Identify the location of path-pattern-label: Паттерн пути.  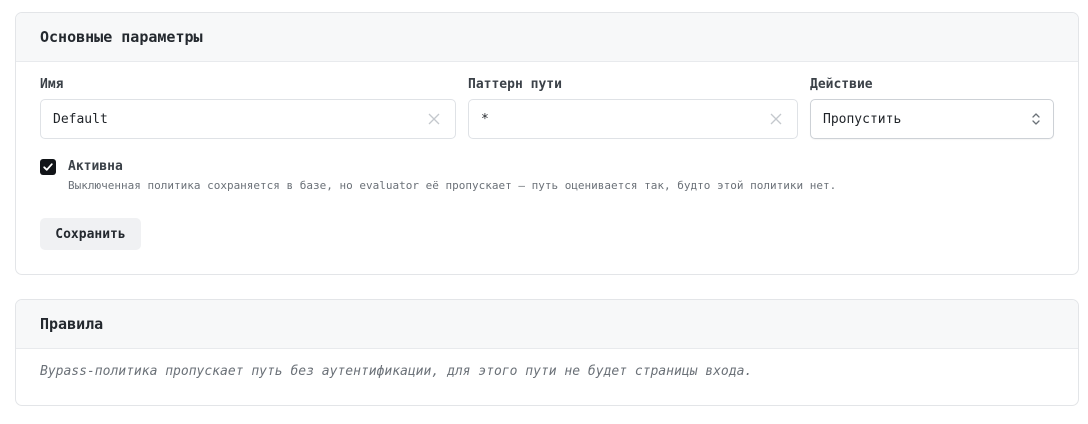
(515, 84).